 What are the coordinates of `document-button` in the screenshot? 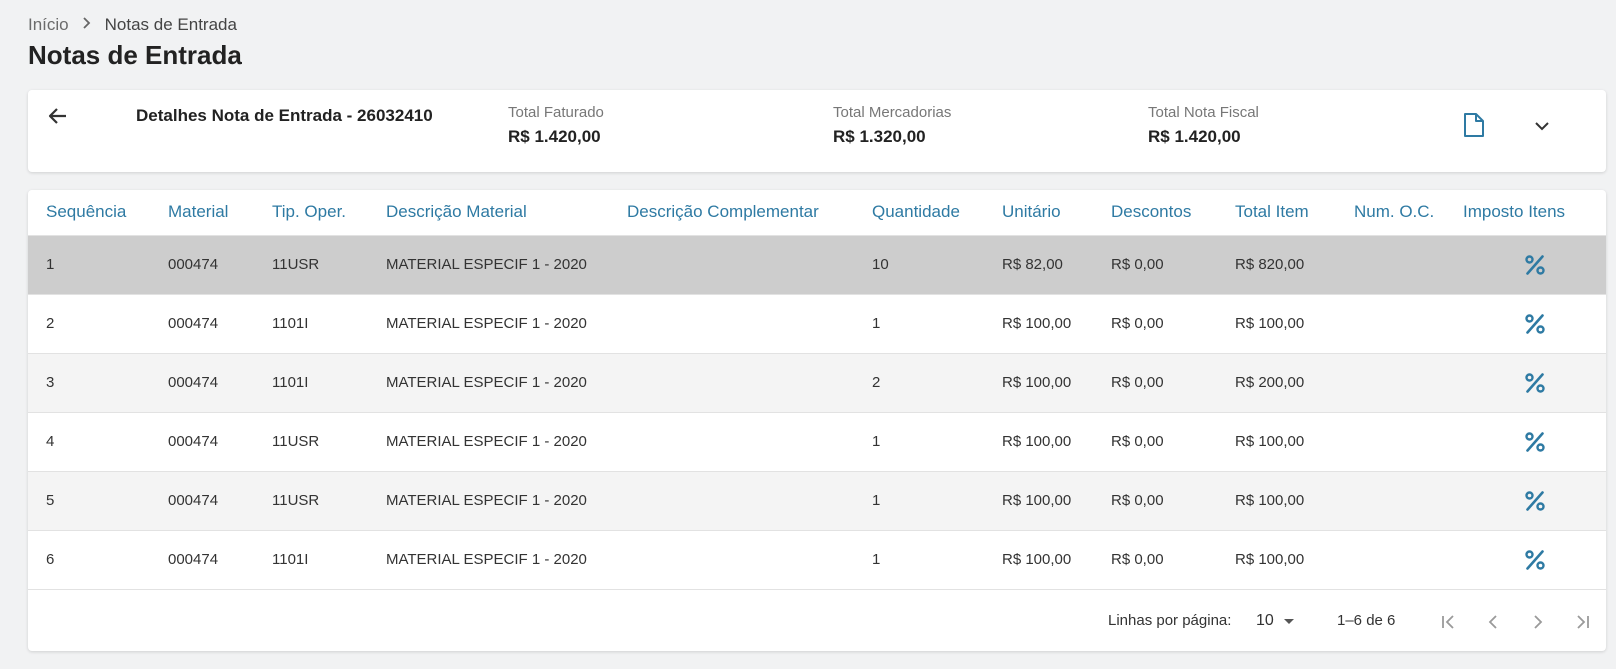 It's located at (1474, 125).